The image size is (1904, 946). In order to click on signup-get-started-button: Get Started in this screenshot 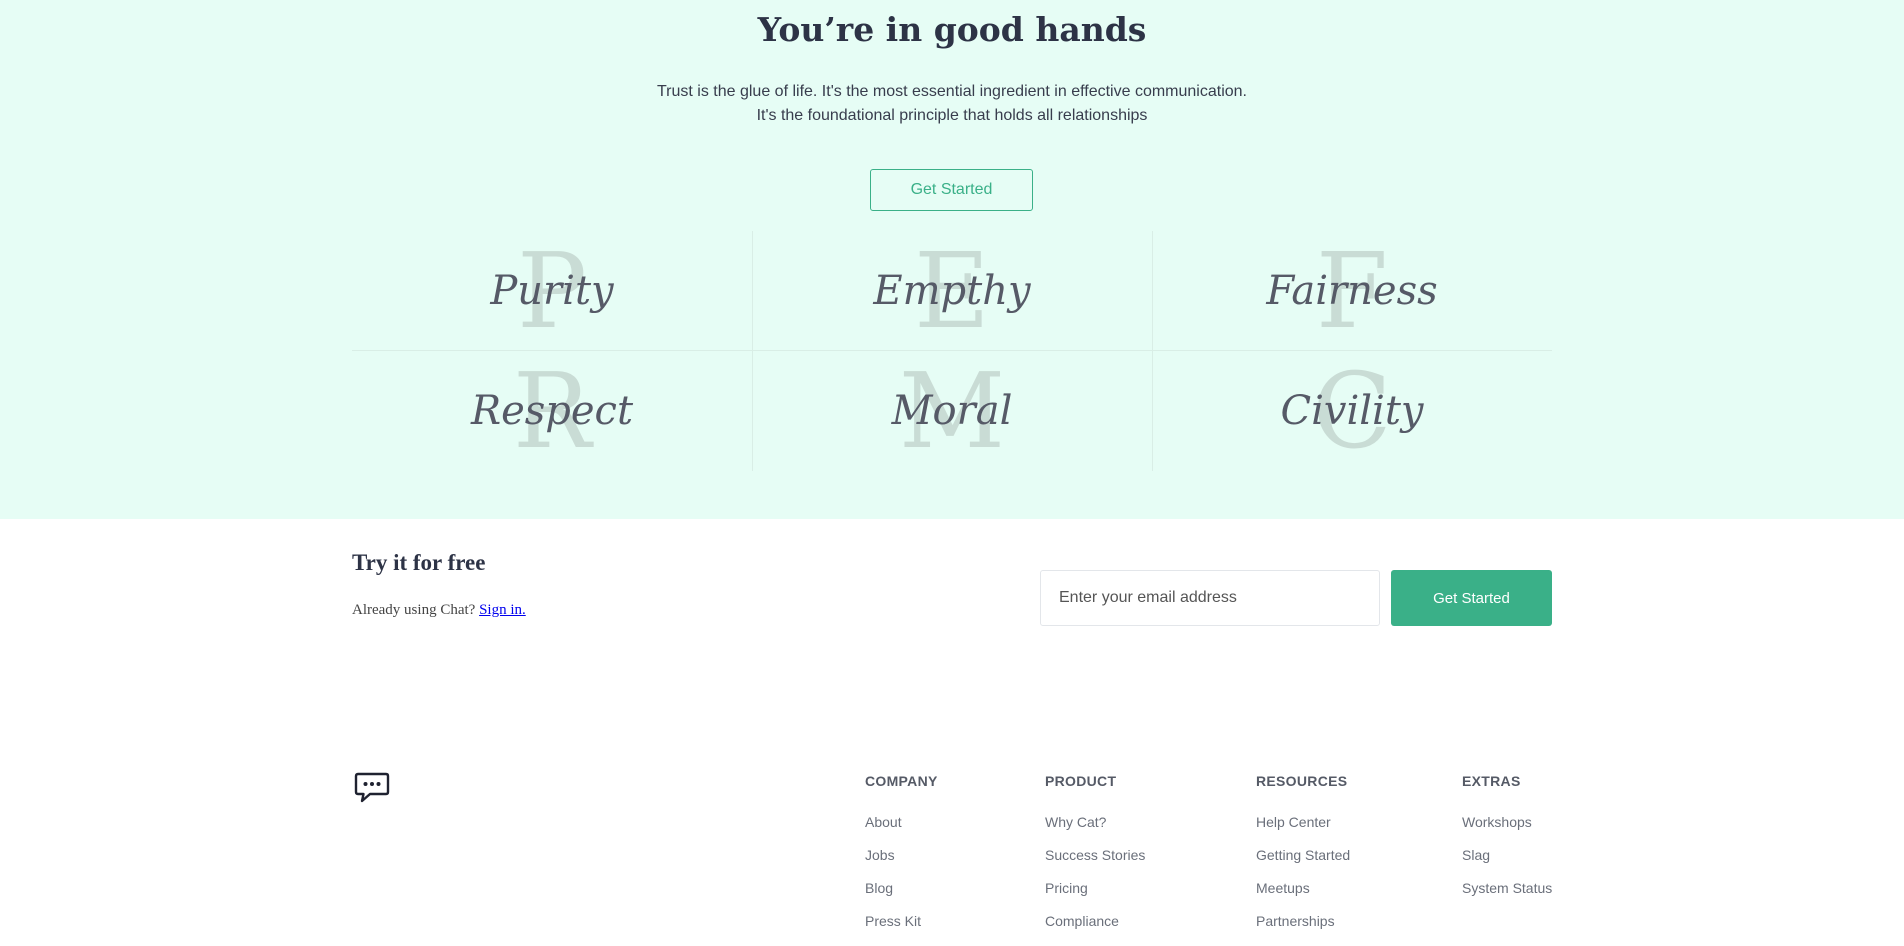, I will do `click(1471, 598)`.